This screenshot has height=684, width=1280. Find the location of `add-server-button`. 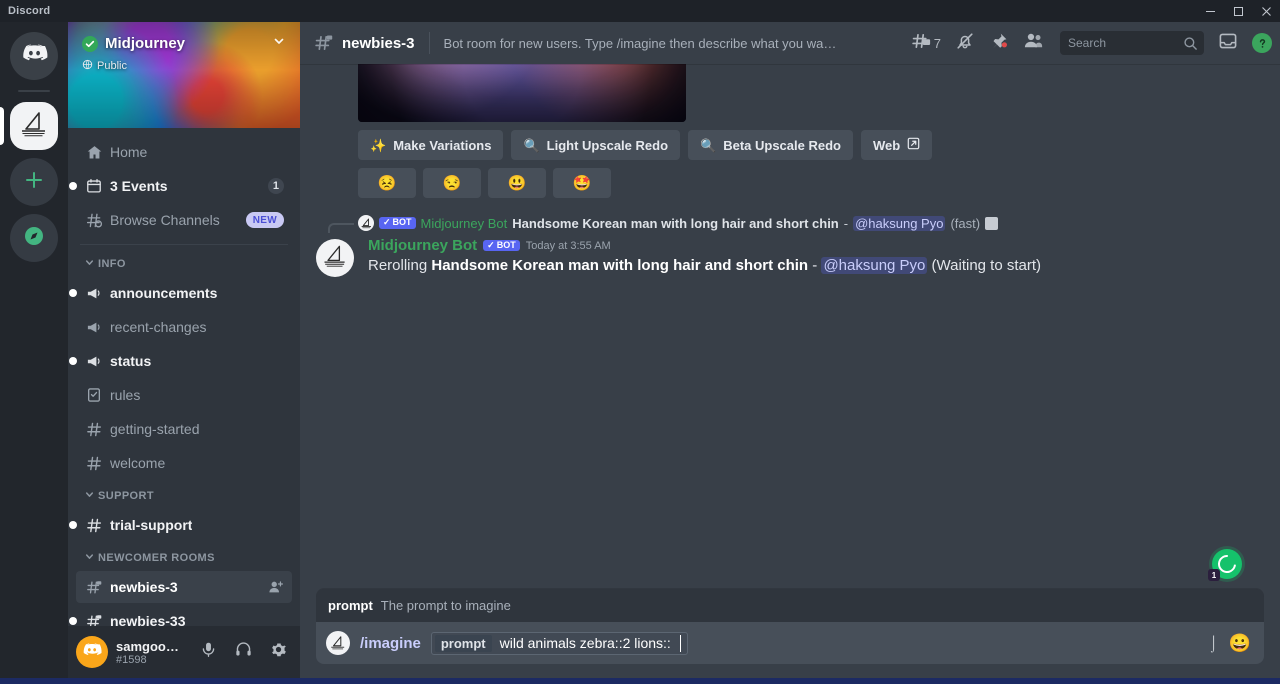

add-server-button is located at coordinates (34, 182).